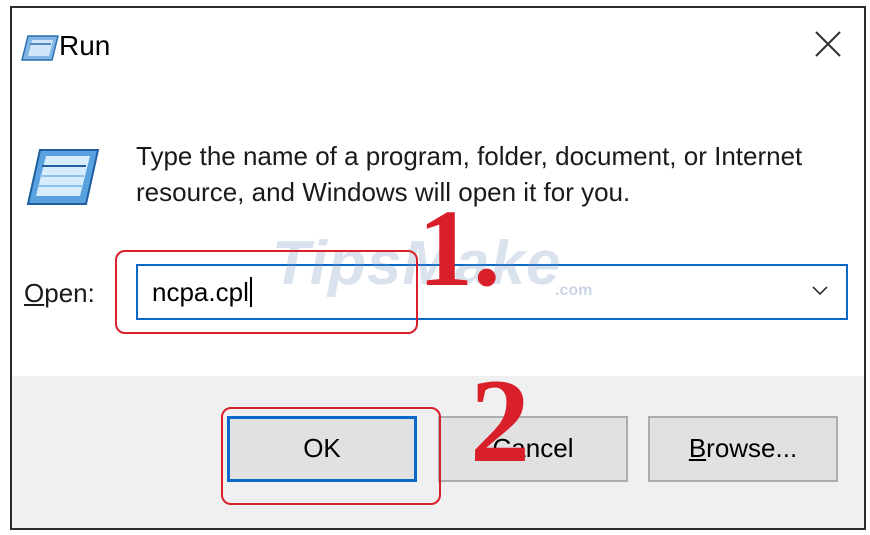 The width and height of the screenshot is (870, 535). What do you see at coordinates (533, 449) in the screenshot?
I see `cancel-button: Cancel` at bounding box center [533, 449].